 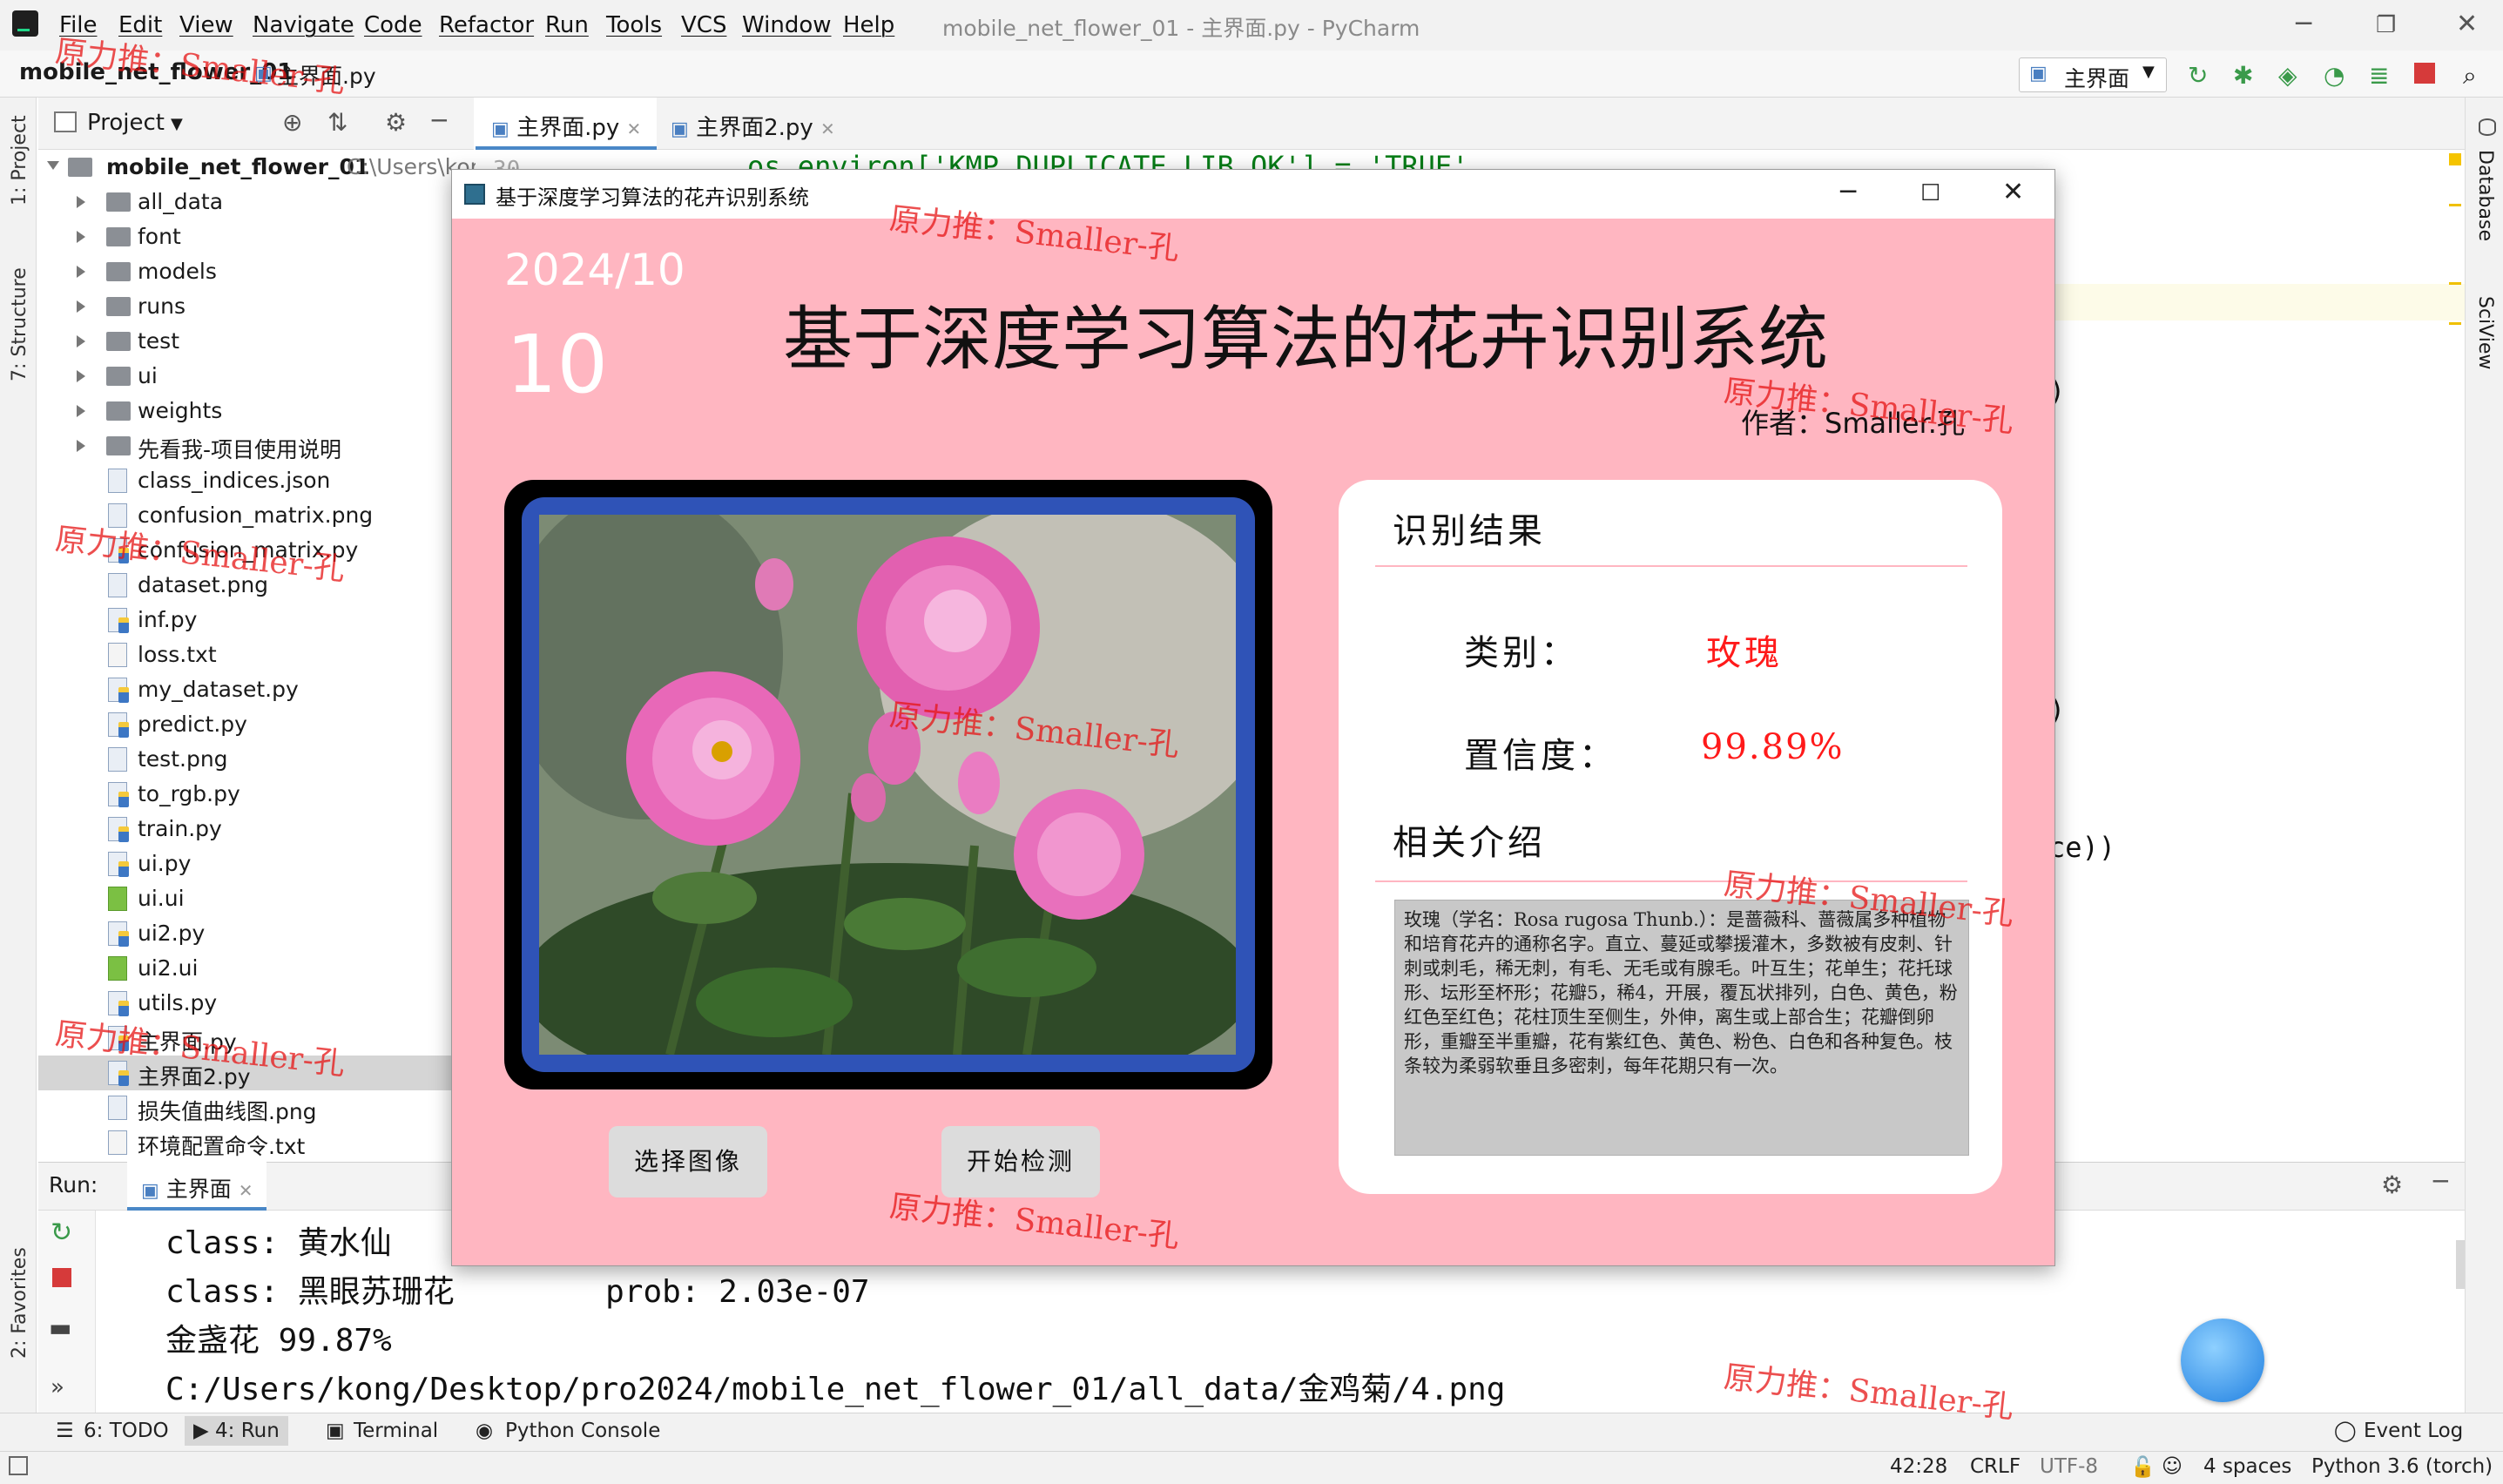 What do you see at coordinates (303, 25) in the screenshot?
I see `menu-navigate: Navigate` at bounding box center [303, 25].